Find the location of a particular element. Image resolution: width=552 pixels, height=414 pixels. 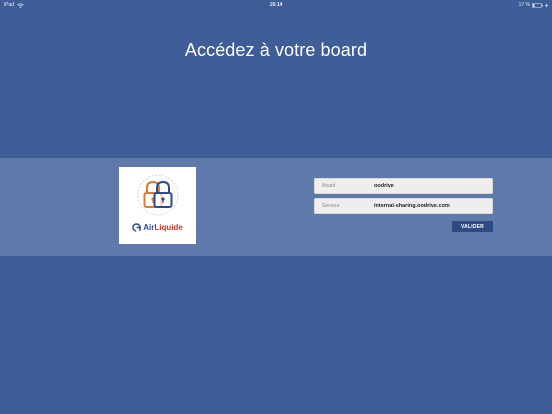

airliquide-mark-icon is located at coordinates (136, 227).